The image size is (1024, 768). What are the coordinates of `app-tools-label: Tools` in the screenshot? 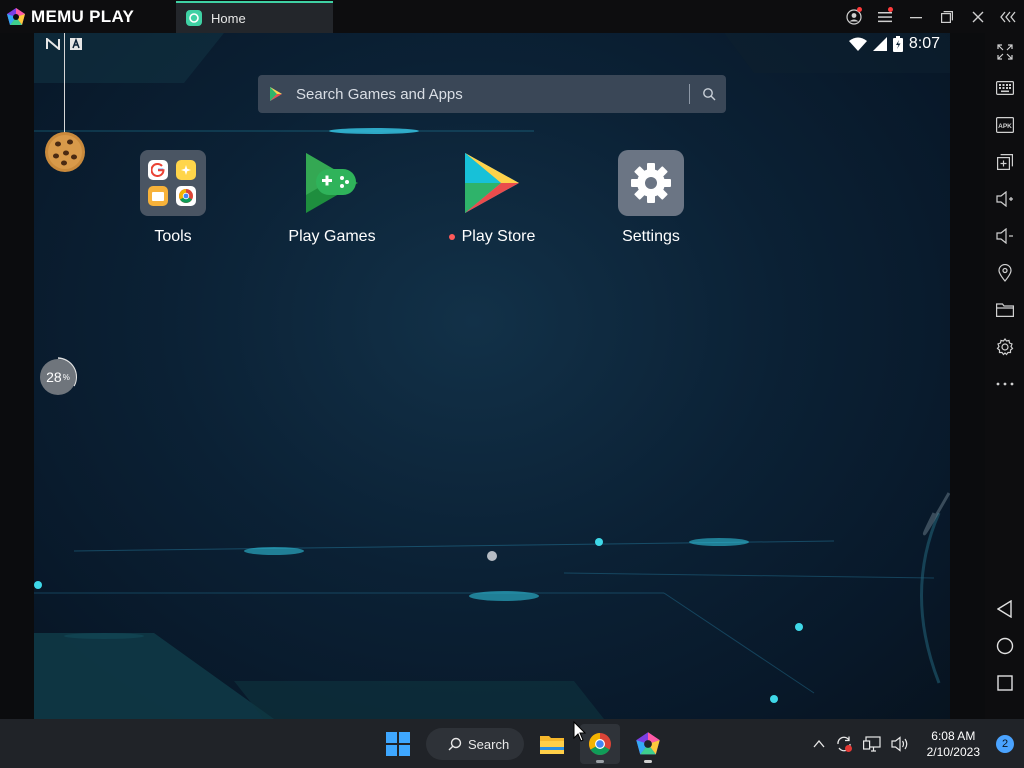 It's located at (173, 236).